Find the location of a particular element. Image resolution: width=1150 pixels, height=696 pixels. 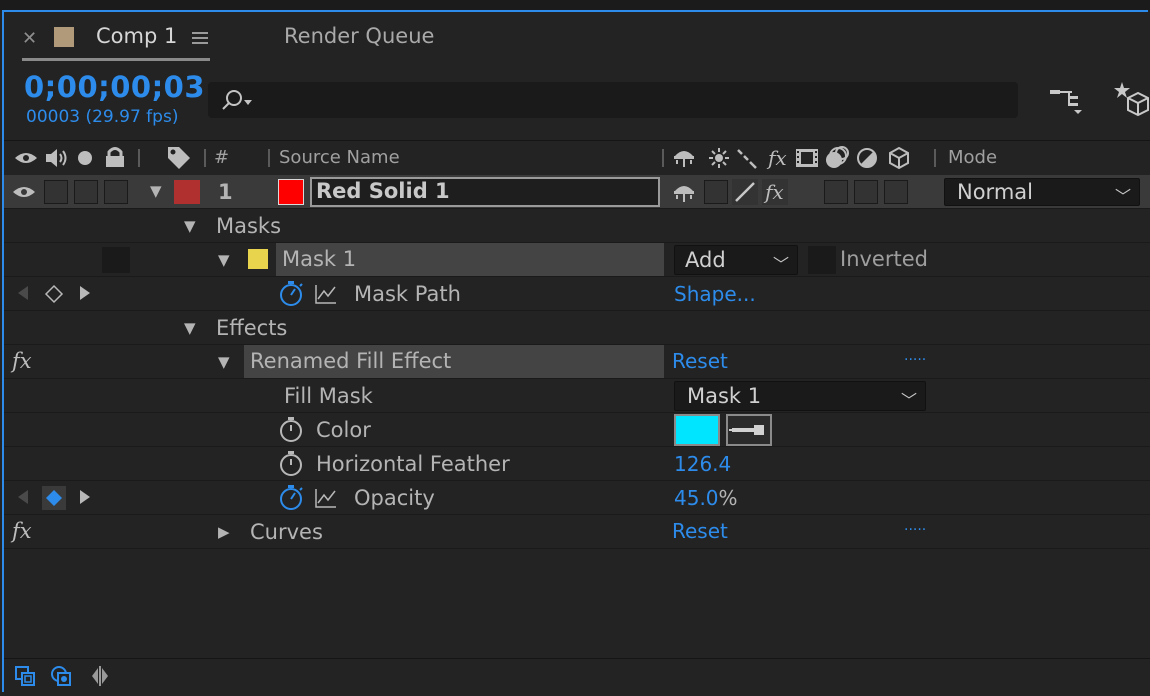

lock-icon is located at coordinates (115, 157).